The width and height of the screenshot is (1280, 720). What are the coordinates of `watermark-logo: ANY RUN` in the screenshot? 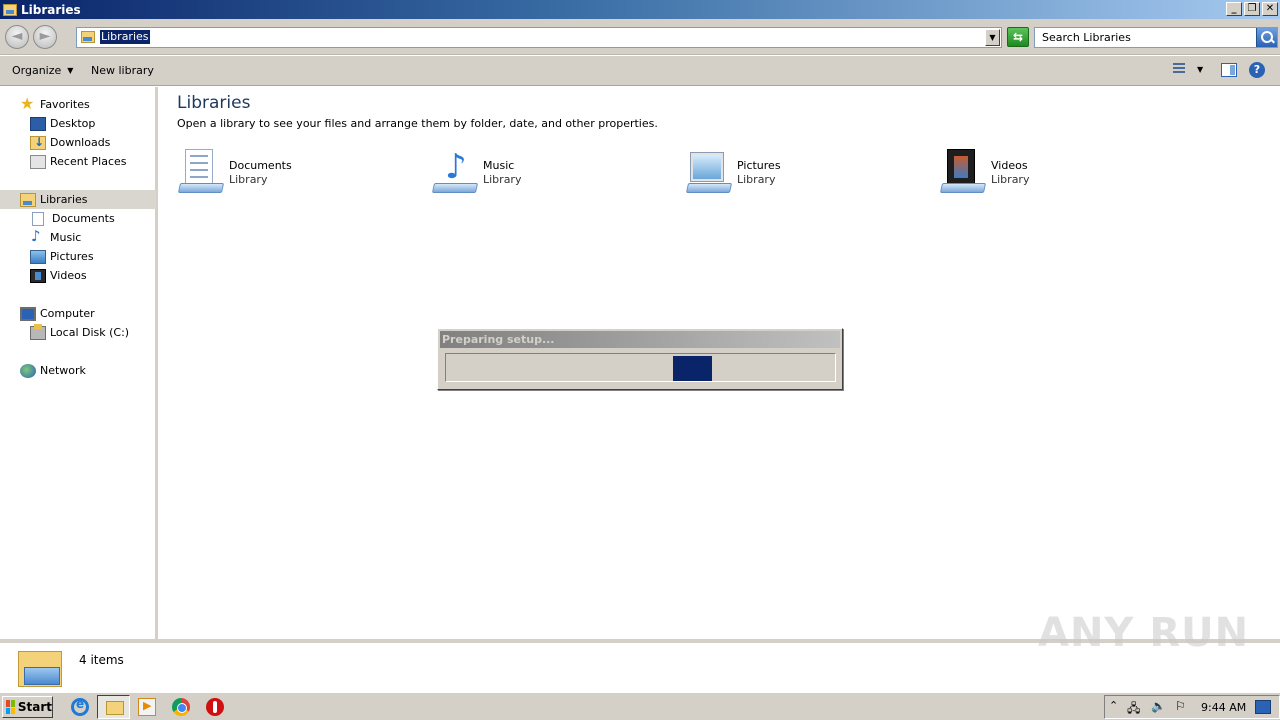 It's located at (1144, 633).